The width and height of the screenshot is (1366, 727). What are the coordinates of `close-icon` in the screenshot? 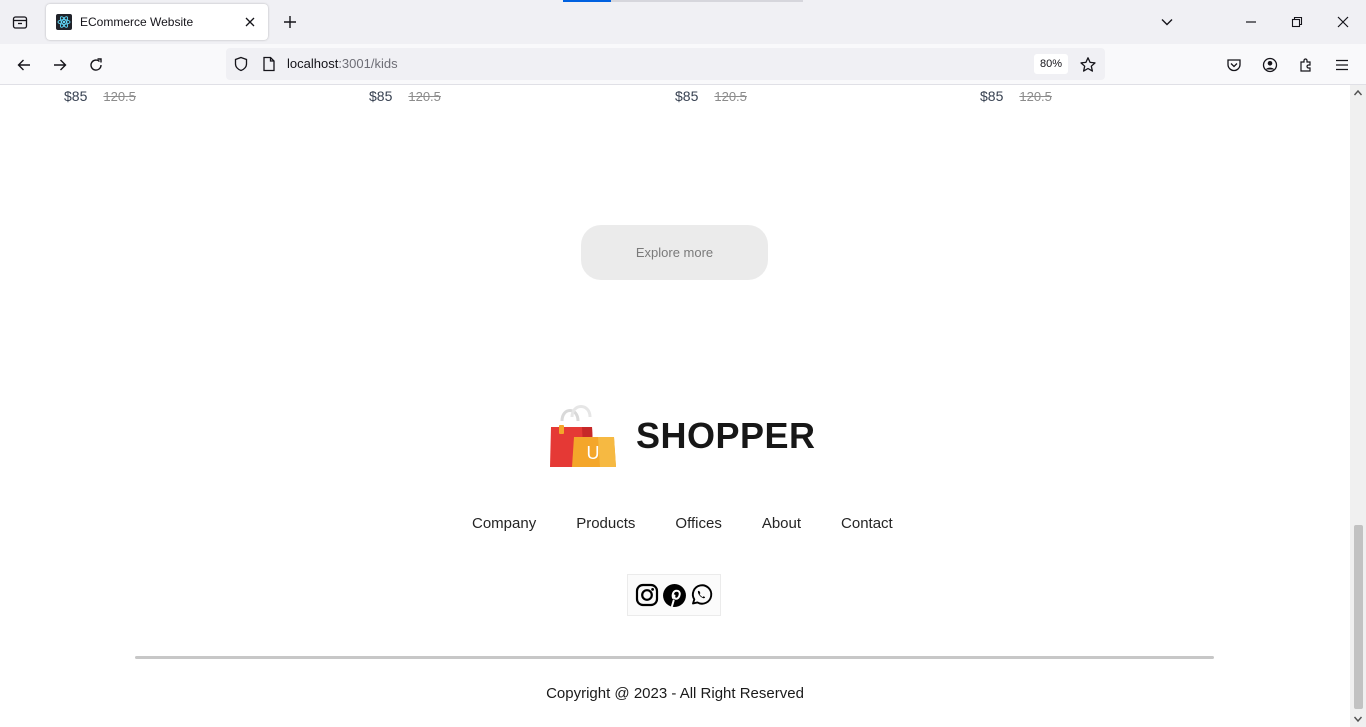 It's located at (1343, 22).